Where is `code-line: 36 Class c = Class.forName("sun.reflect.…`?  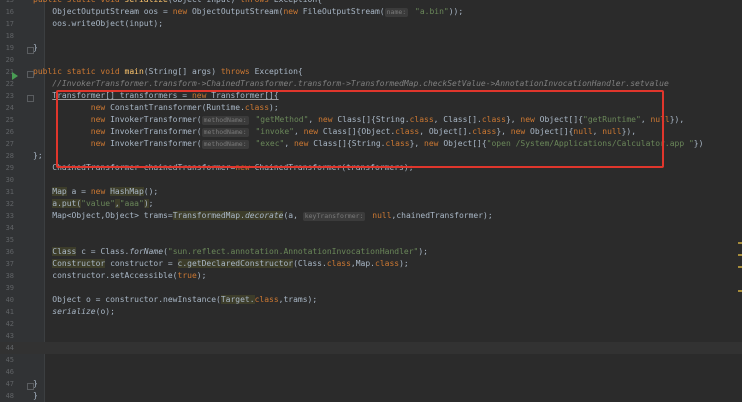 code-line: 36 Class c = Class.forName("sun.reflect.… is located at coordinates (371, 252).